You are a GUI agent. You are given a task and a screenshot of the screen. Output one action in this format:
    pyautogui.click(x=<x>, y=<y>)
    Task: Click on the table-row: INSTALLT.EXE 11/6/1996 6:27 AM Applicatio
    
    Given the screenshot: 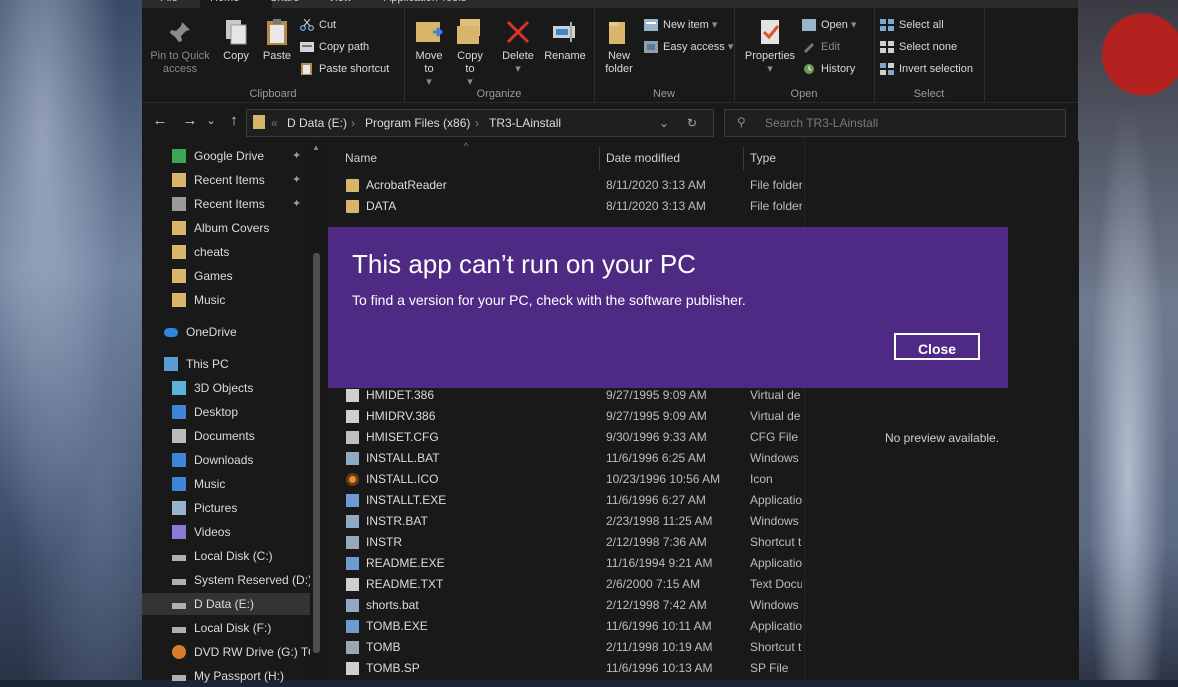 What is the action you would take?
    pyautogui.click(x=565, y=500)
    